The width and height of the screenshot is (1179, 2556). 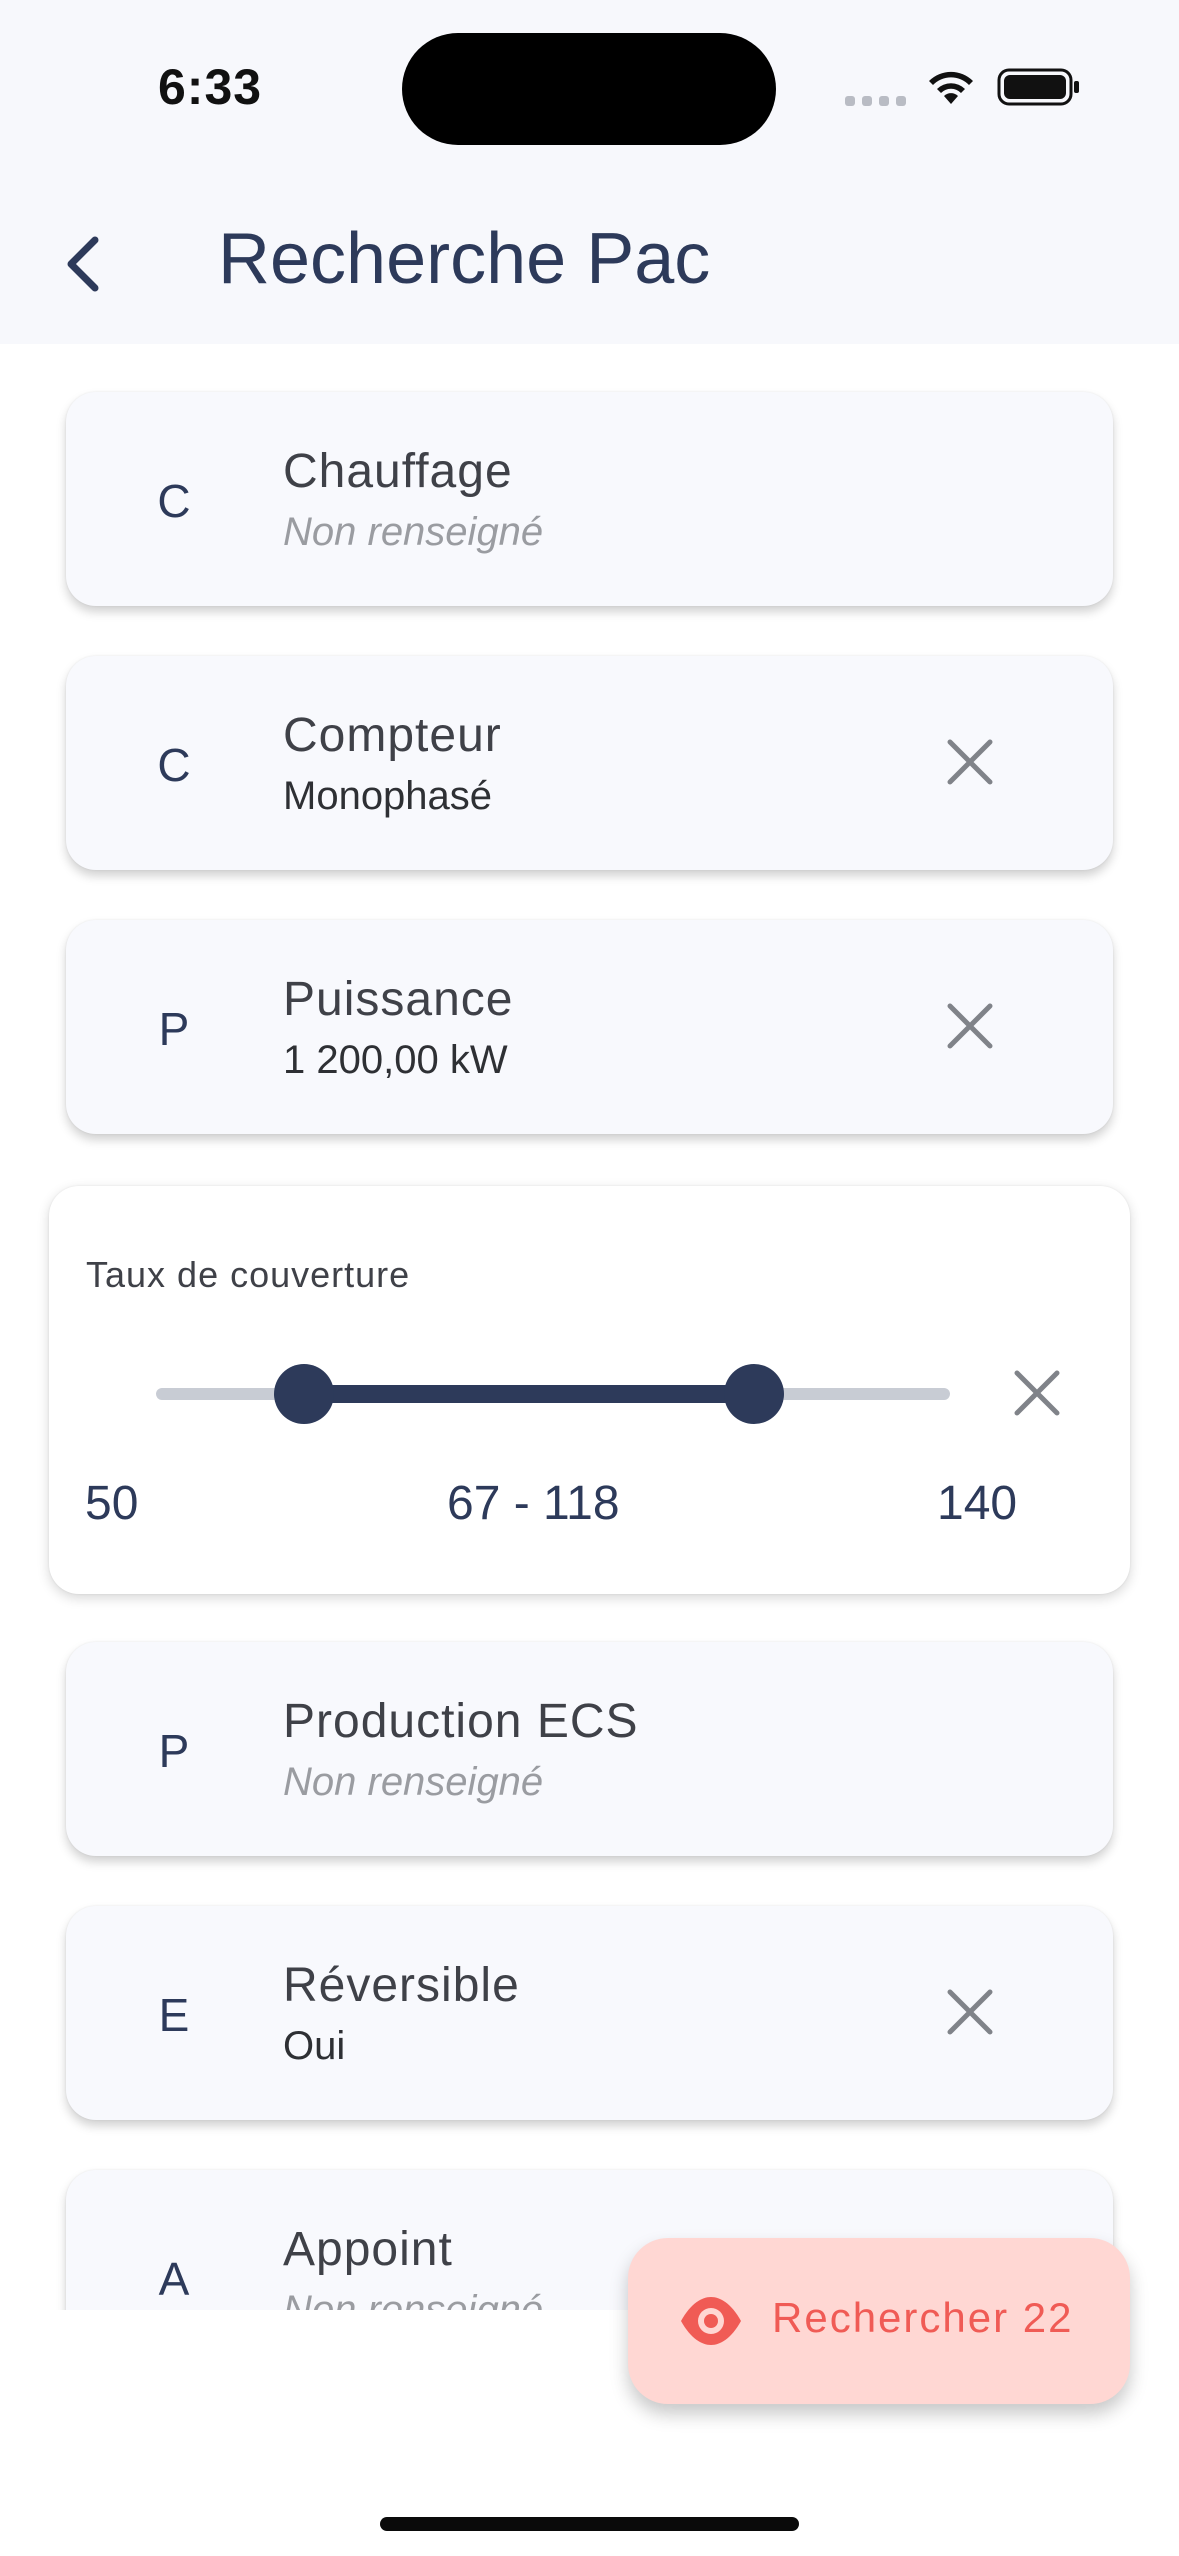 I want to click on coverage-slider-card: Taux de couverture 50 67 - 118 140, so click(x=589, y=1390).